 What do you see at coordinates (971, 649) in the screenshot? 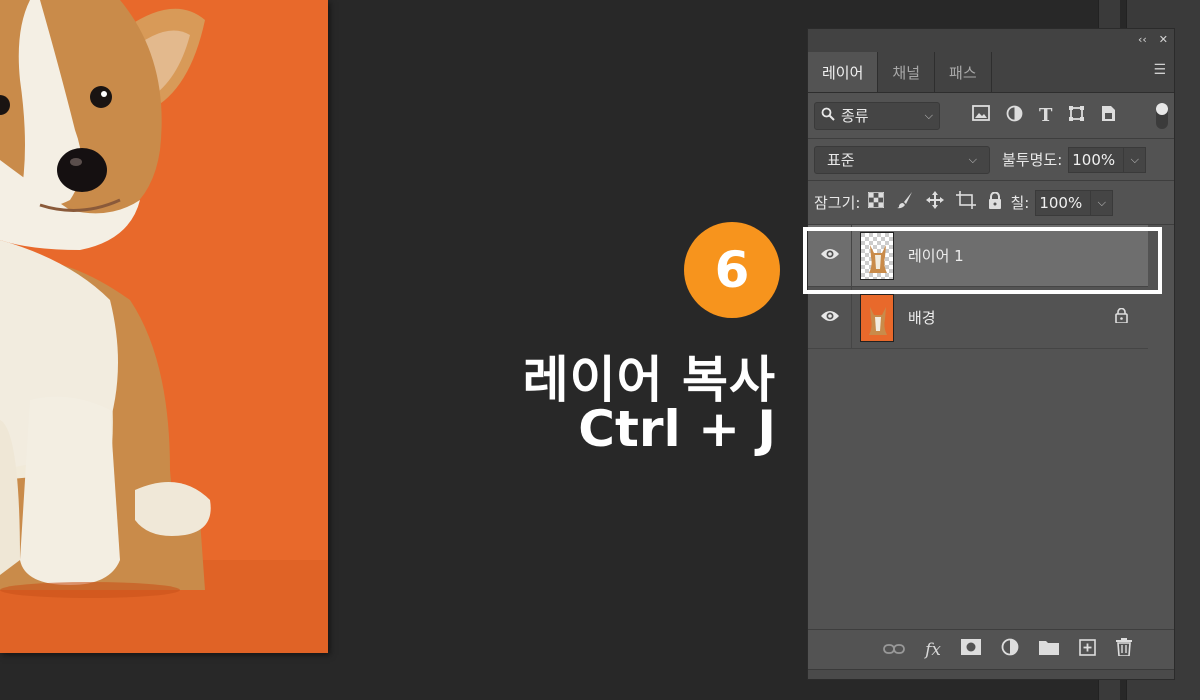
I see `mask-icon` at bounding box center [971, 649].